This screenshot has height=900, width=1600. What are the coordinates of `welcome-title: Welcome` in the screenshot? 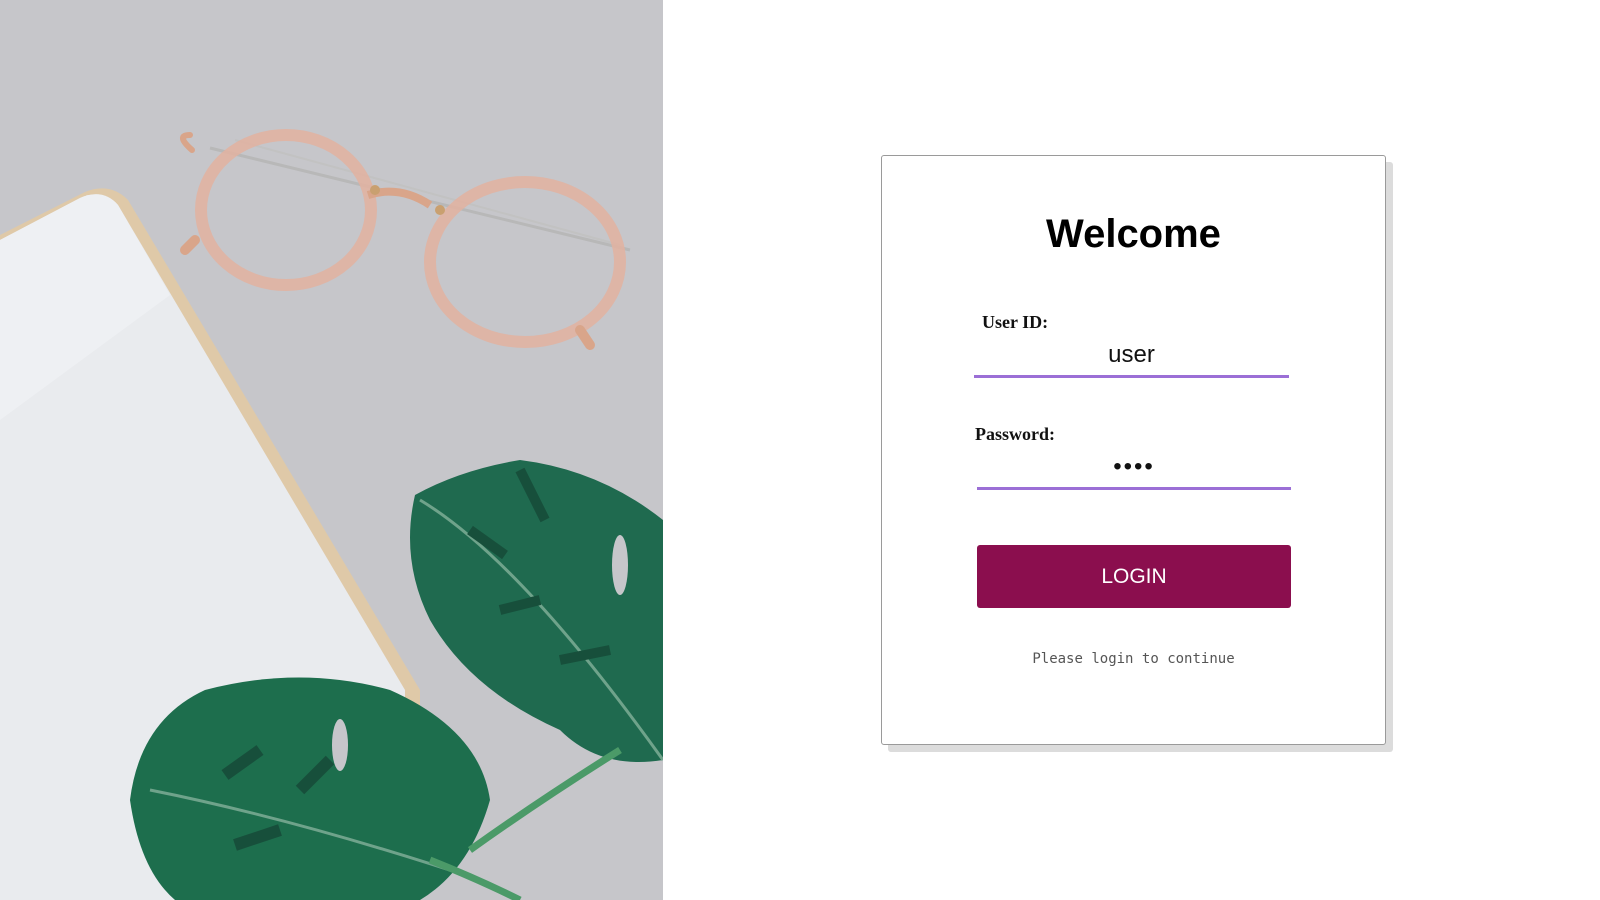 It's located at (1133, 234).